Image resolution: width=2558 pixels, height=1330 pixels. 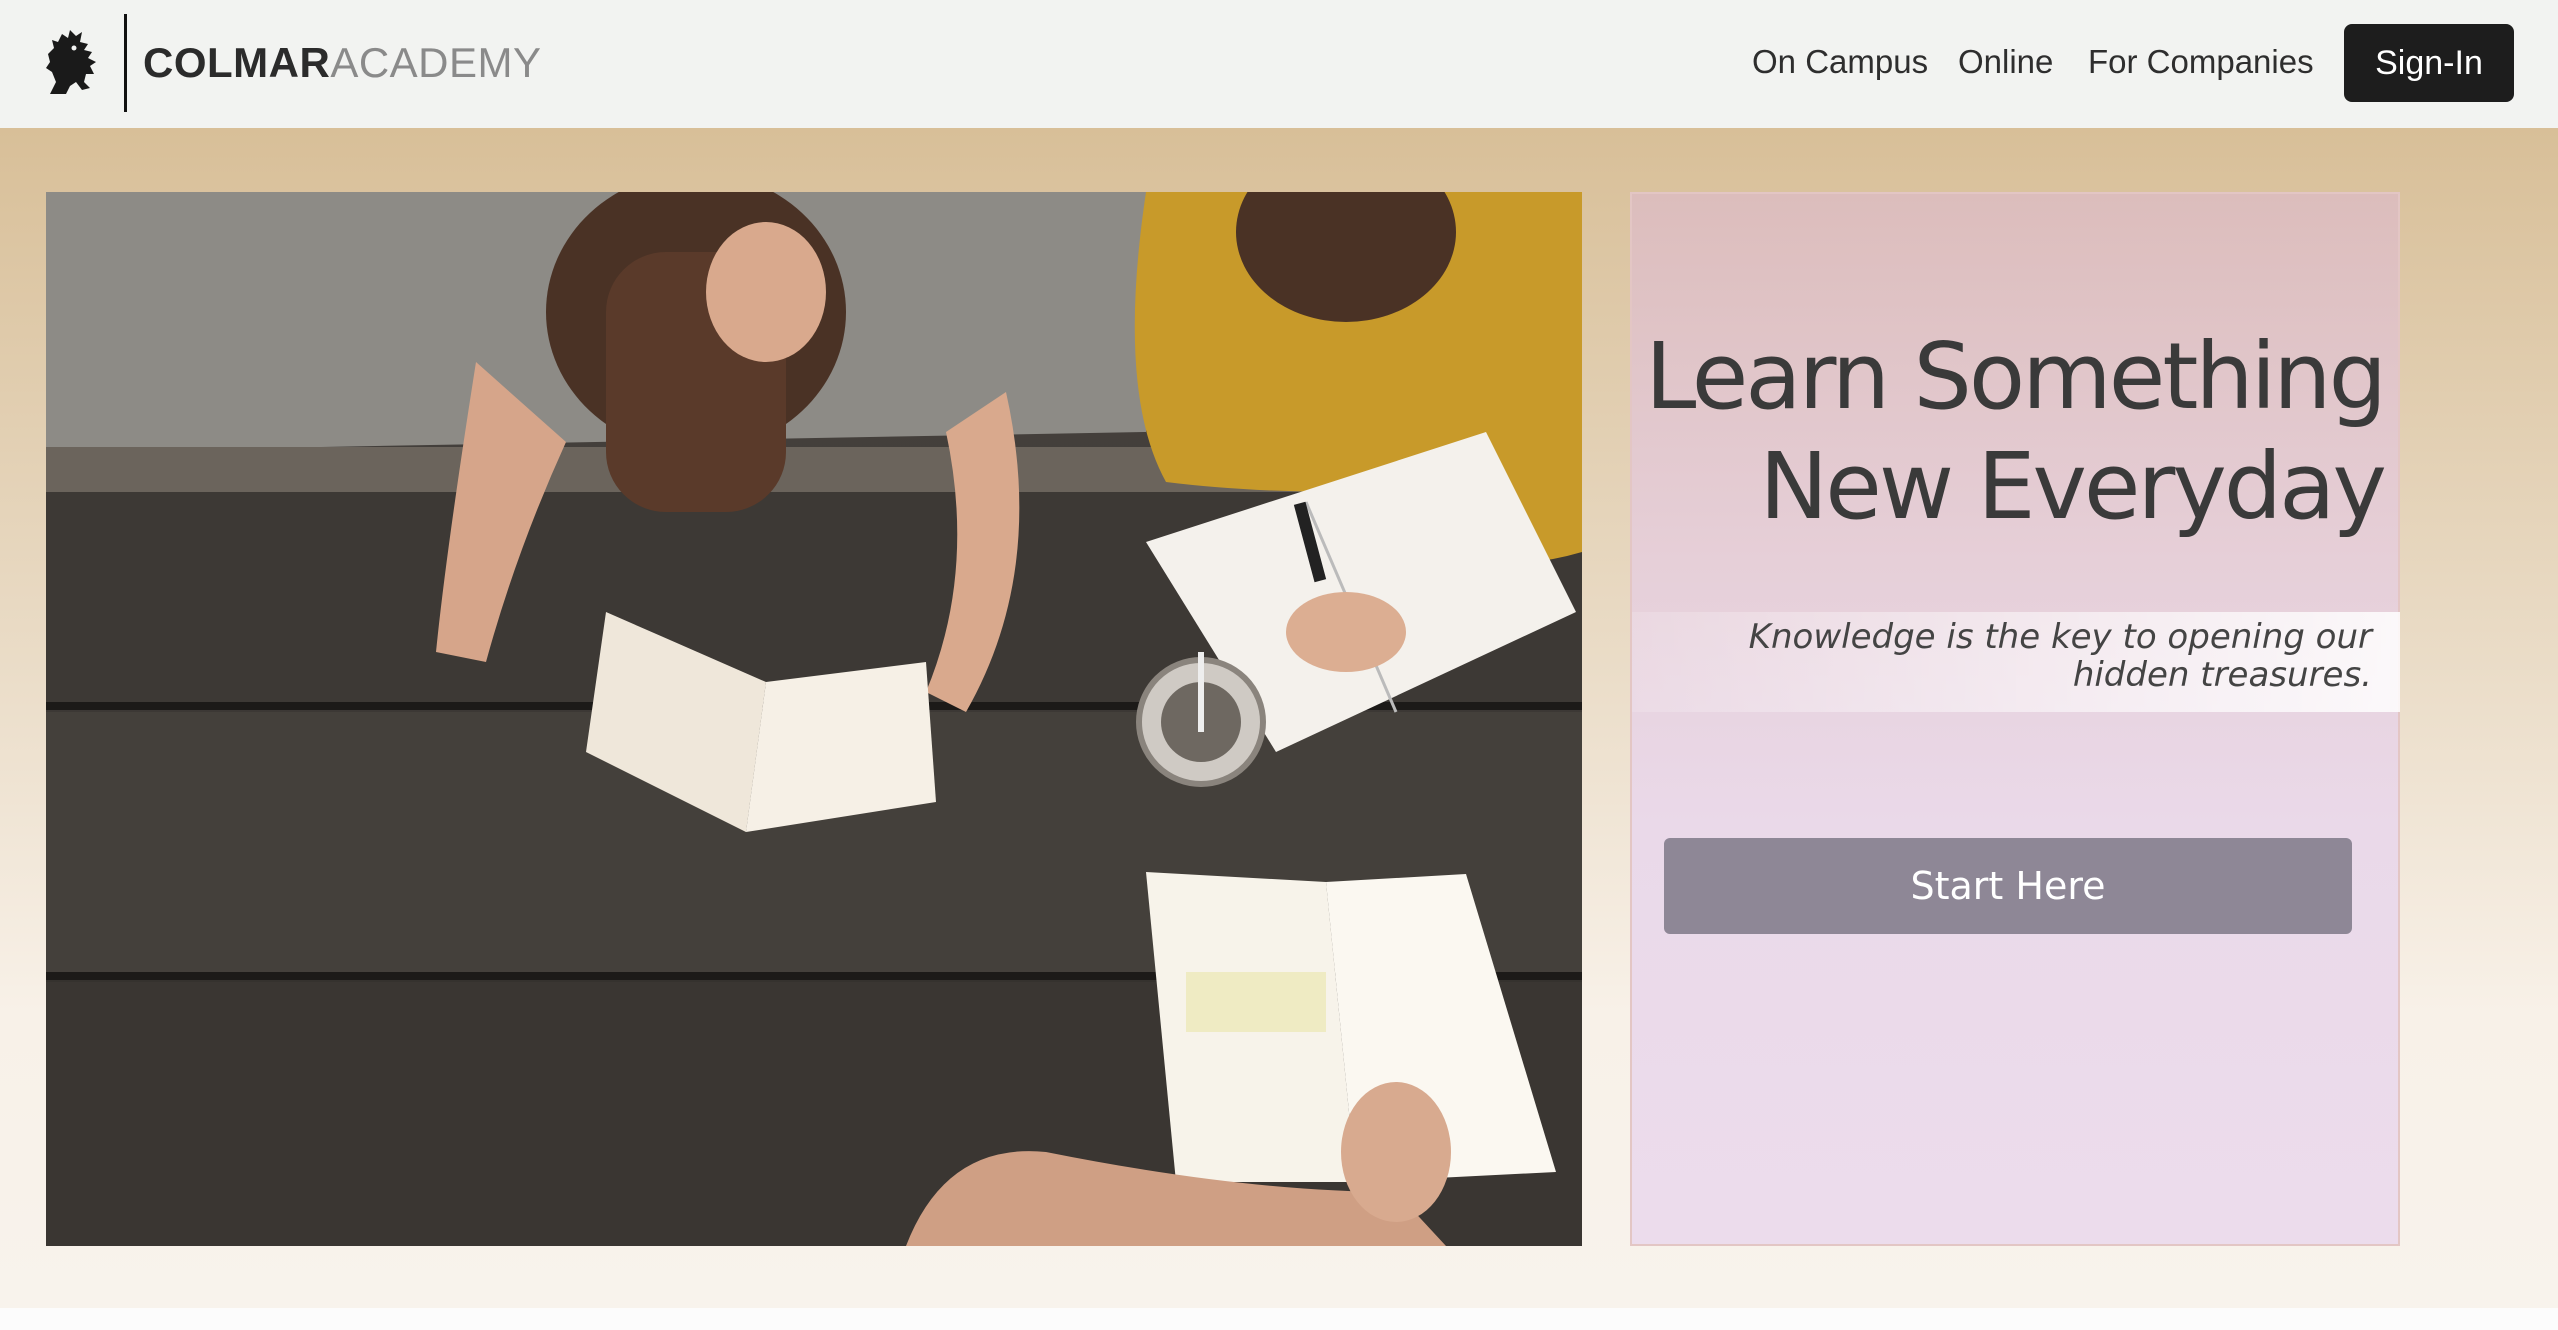 I want to click on brand-name-strong: COLMAR, so click(x=237, y=62).